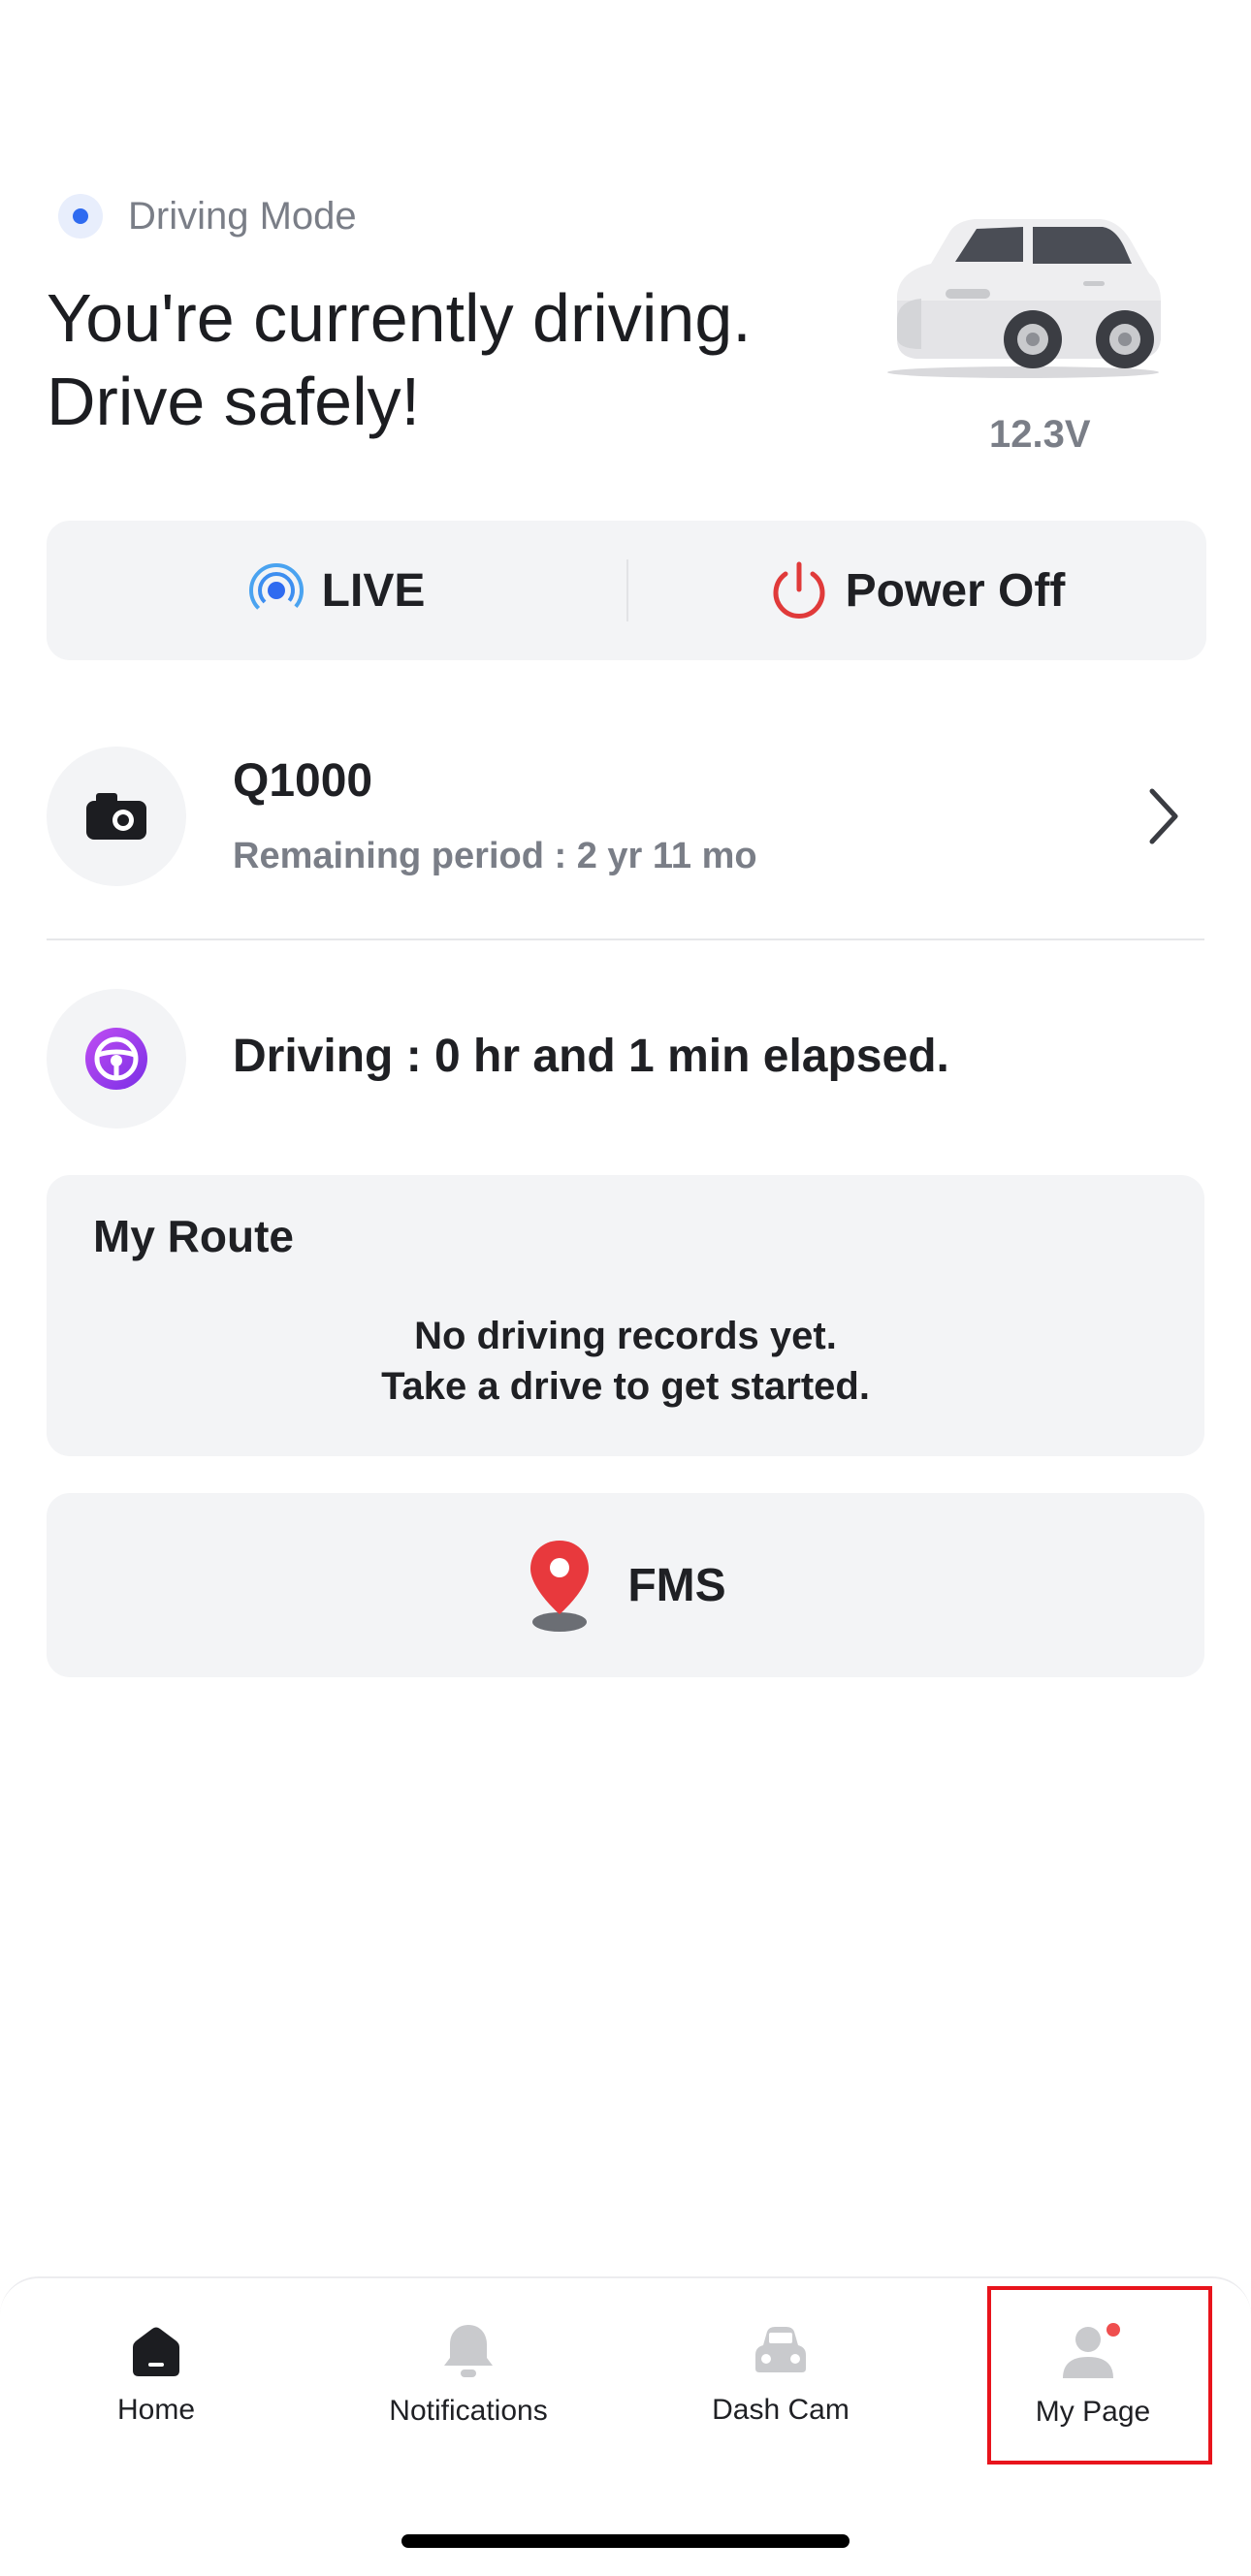  What do you see at coordinates (495, 856) in the screenshot?
I see `remaining-period: Remaining period : 2 yr 11 mo` at bounding box center [495, 856].